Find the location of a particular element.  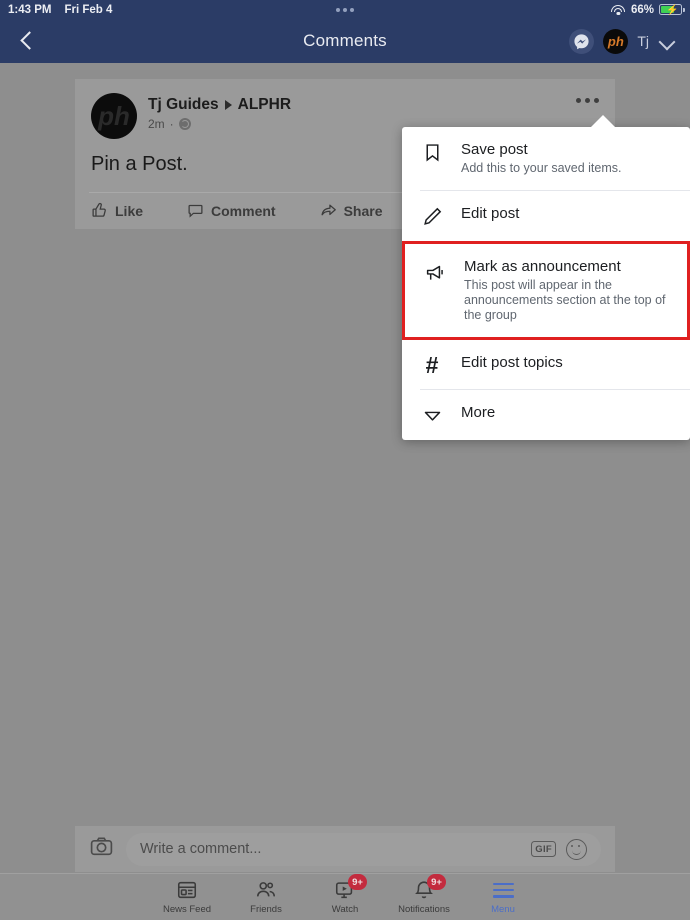

battery-icon: ⚡ is located at coordinates (672, 10).